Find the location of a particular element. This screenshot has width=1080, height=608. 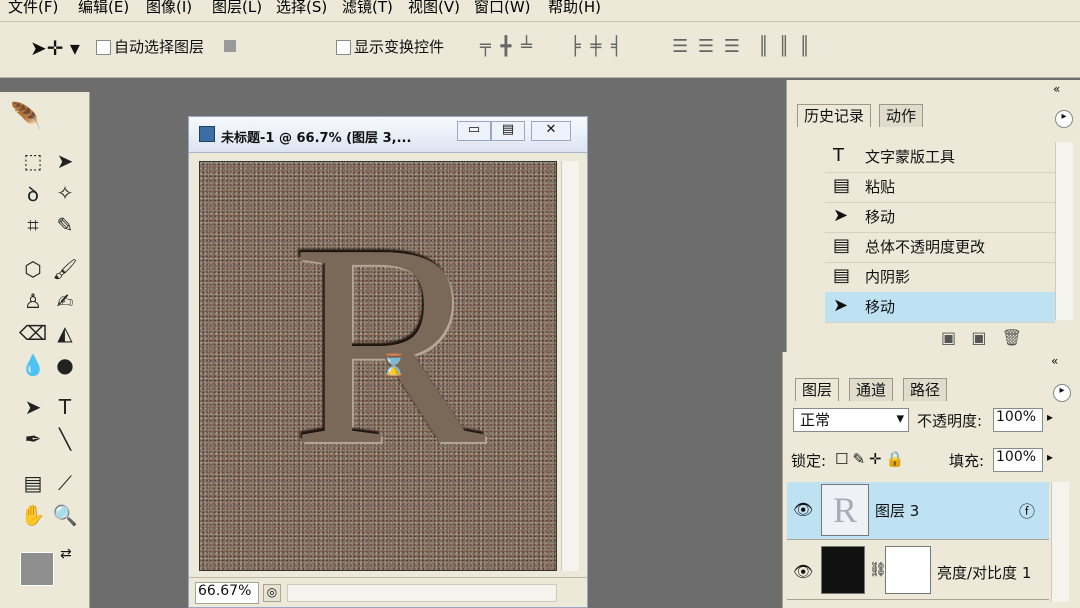

auto-select-dropdown is located at coordinates (230, 46).